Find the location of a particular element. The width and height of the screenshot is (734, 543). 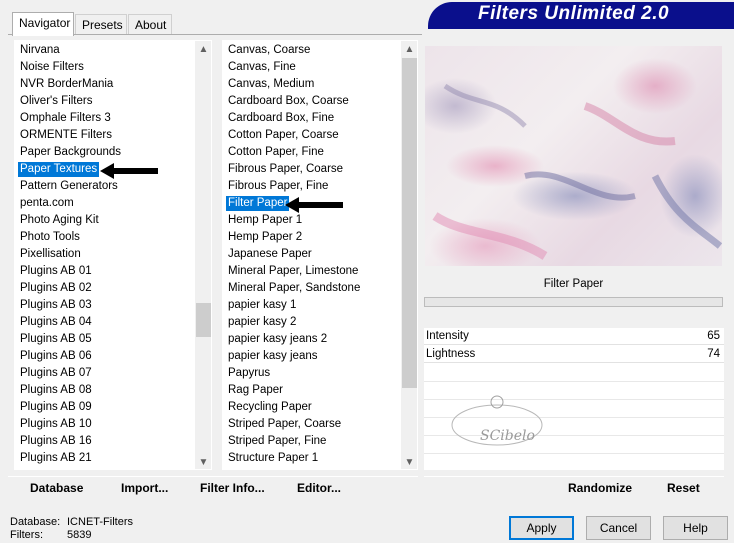

category-list-item: Plugins AB 06 is located at coordinates (56, 356).